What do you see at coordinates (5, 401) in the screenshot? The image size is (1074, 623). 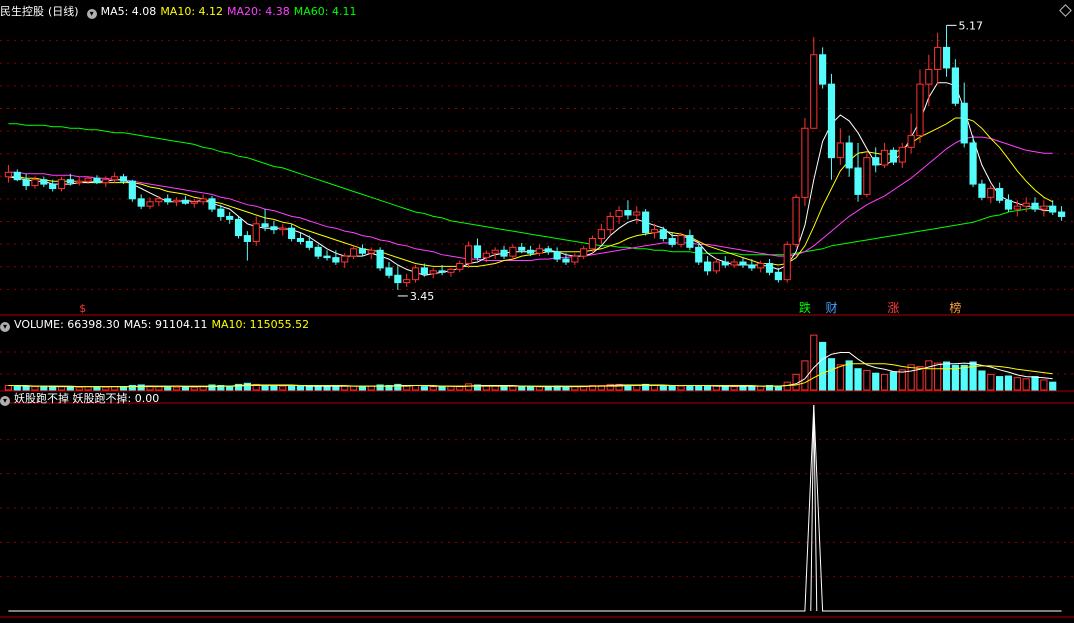 I see `indicator-toggle-icon: ▾` at bounding box center [5, 401].